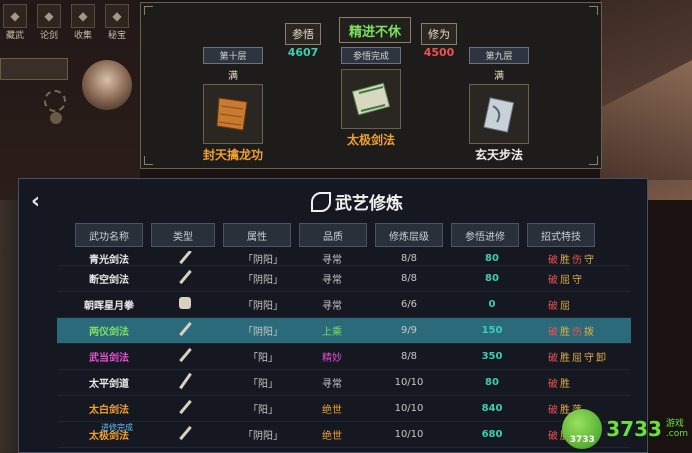 The image size is (692, 453). Describe the element at coordinates (34, 69) in the screenshot. I see `side-tab` at that location.